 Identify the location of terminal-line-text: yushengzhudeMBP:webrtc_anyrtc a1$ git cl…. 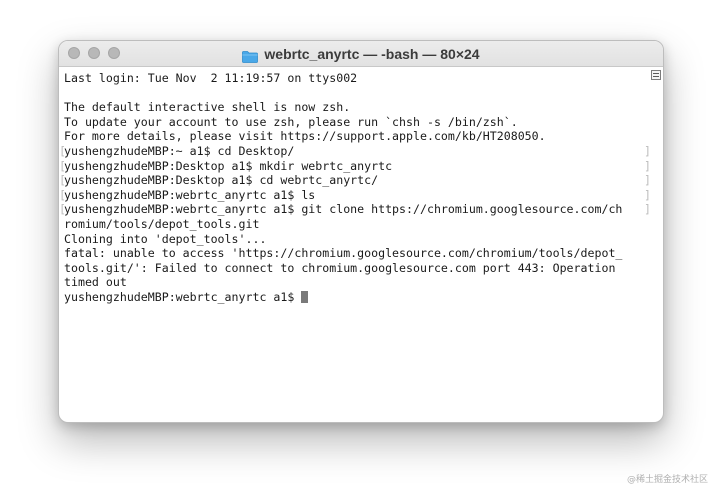
(343, 209).